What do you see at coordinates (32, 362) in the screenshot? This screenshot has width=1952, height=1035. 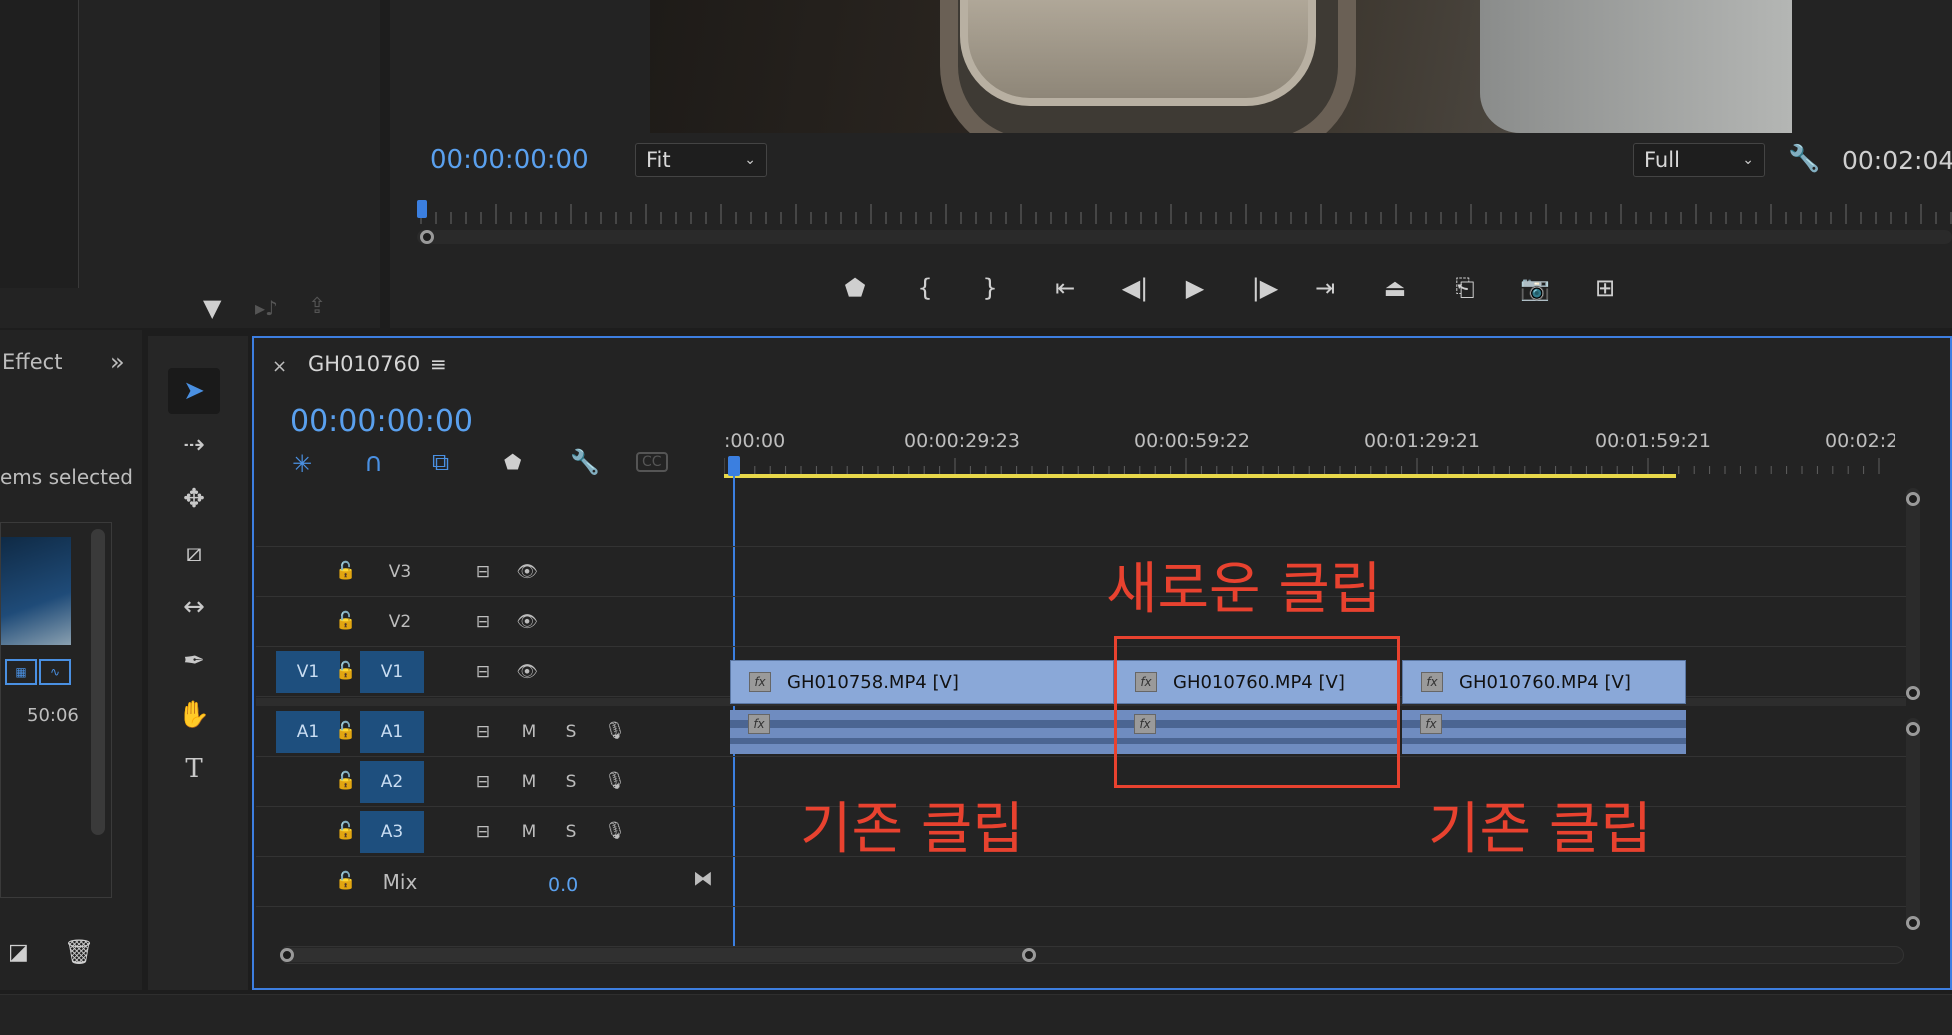 I see `tab-effects: Effects` at bounding box center [32, 362].